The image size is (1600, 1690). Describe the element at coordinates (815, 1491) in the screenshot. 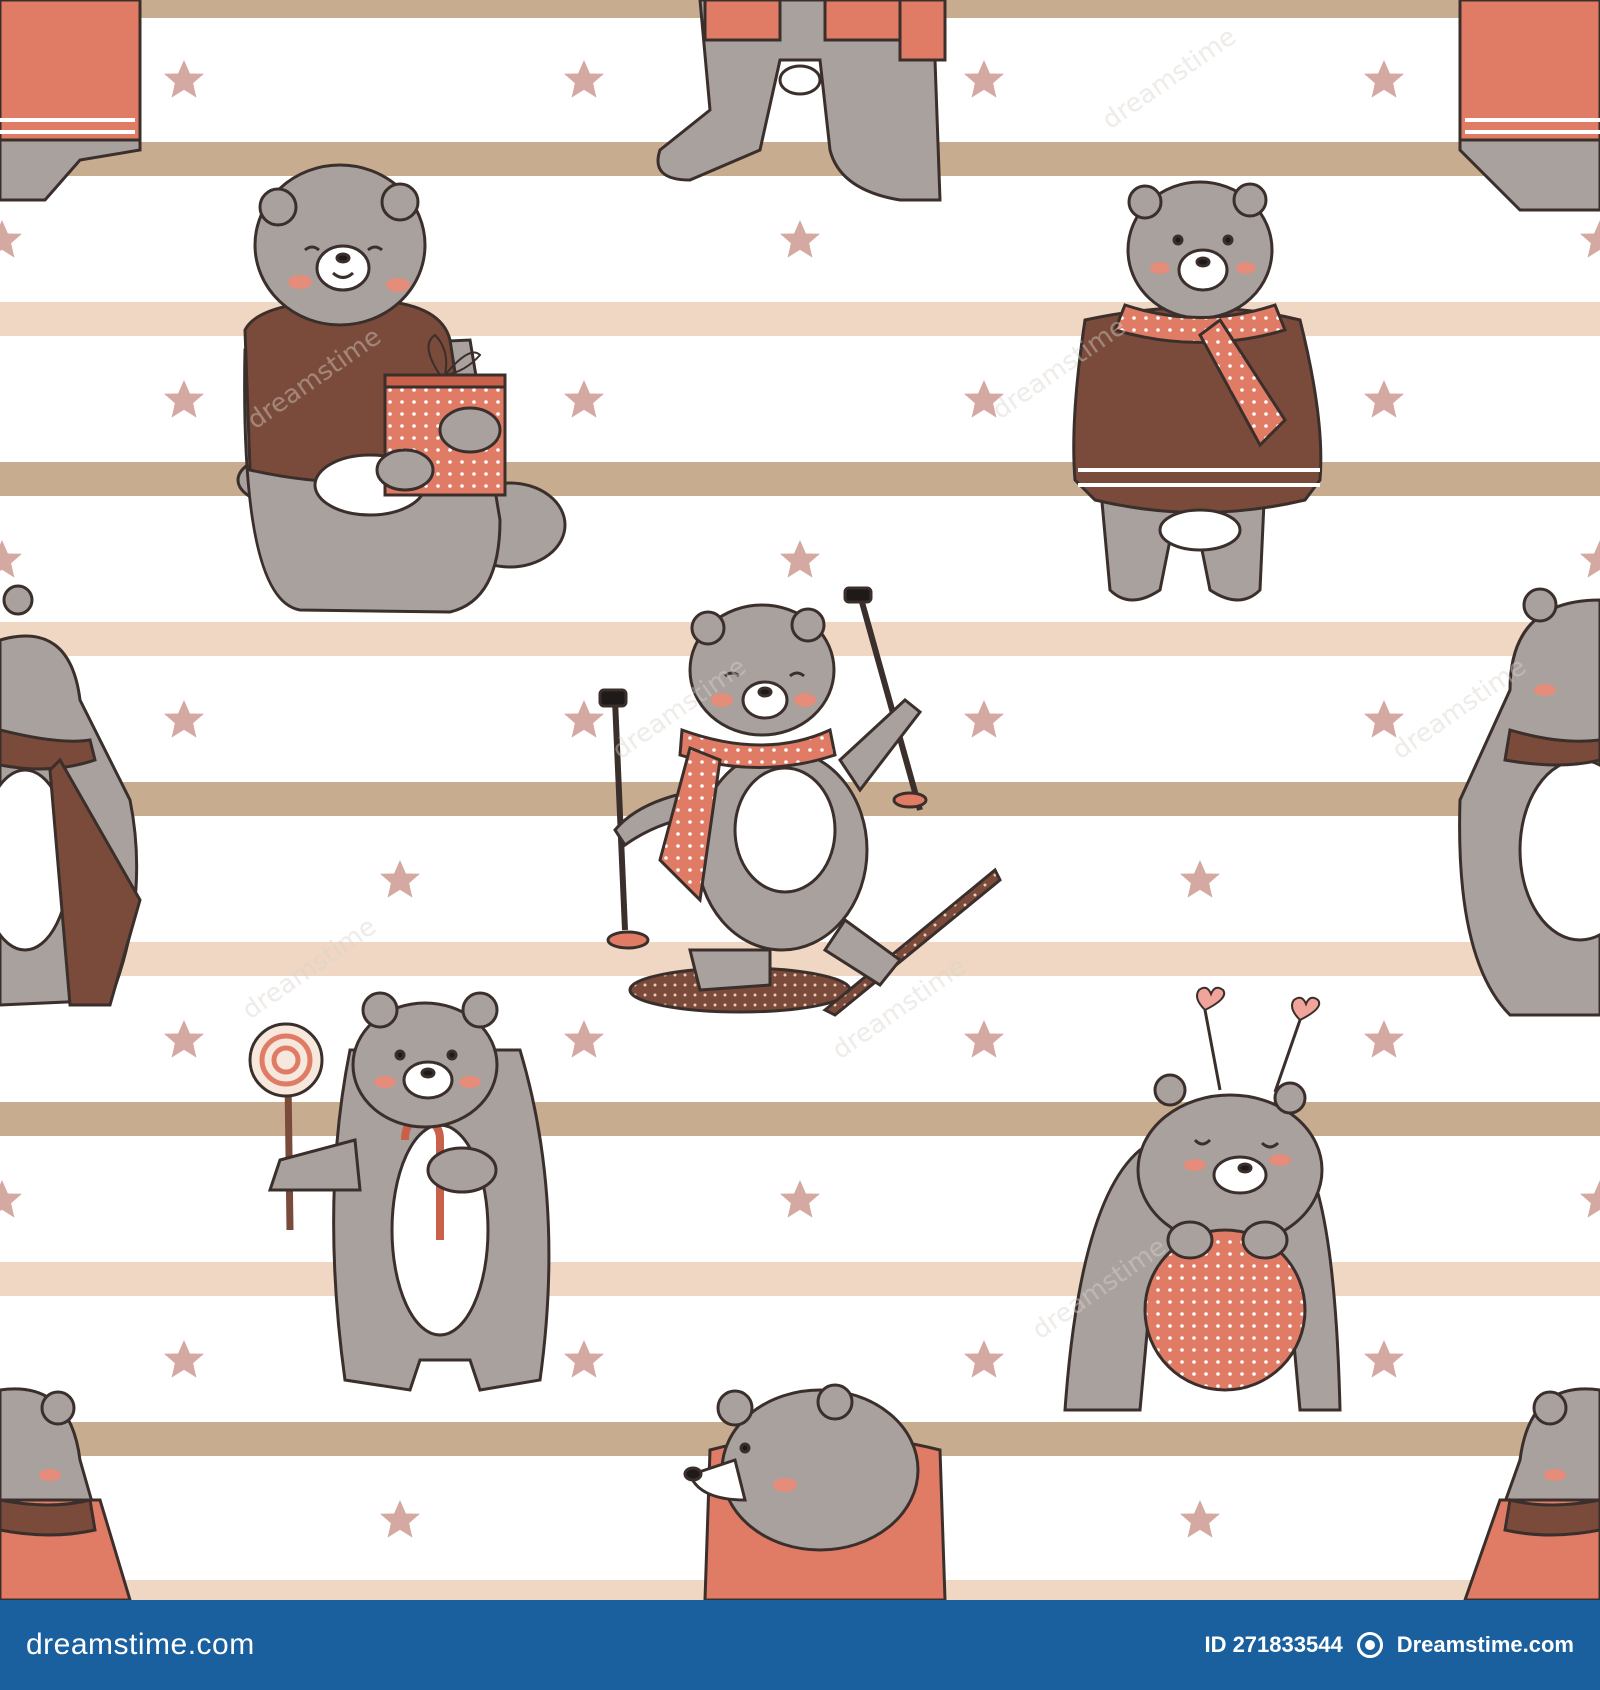

I see `bear-in-coral-sweater` at that location.